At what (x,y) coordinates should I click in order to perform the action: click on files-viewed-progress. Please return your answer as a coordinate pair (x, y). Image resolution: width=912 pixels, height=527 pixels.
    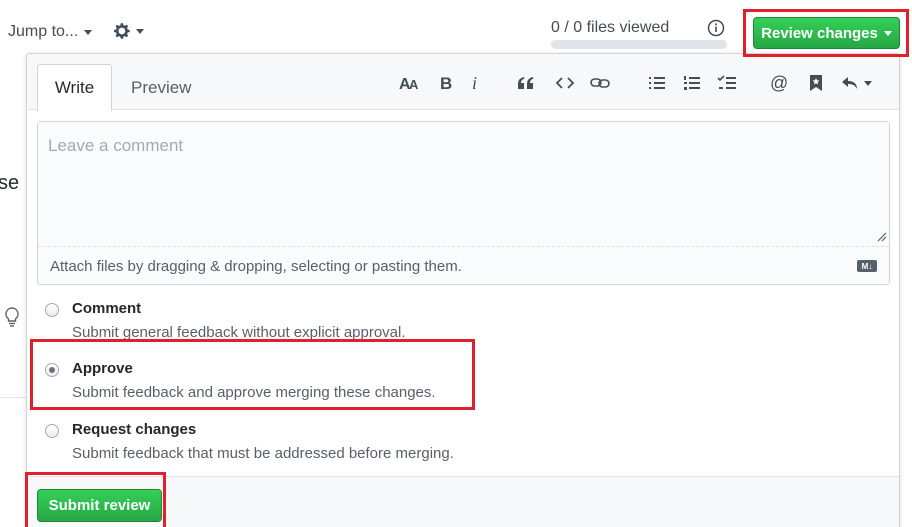
    Looking at the image, I should click on (639, 44).